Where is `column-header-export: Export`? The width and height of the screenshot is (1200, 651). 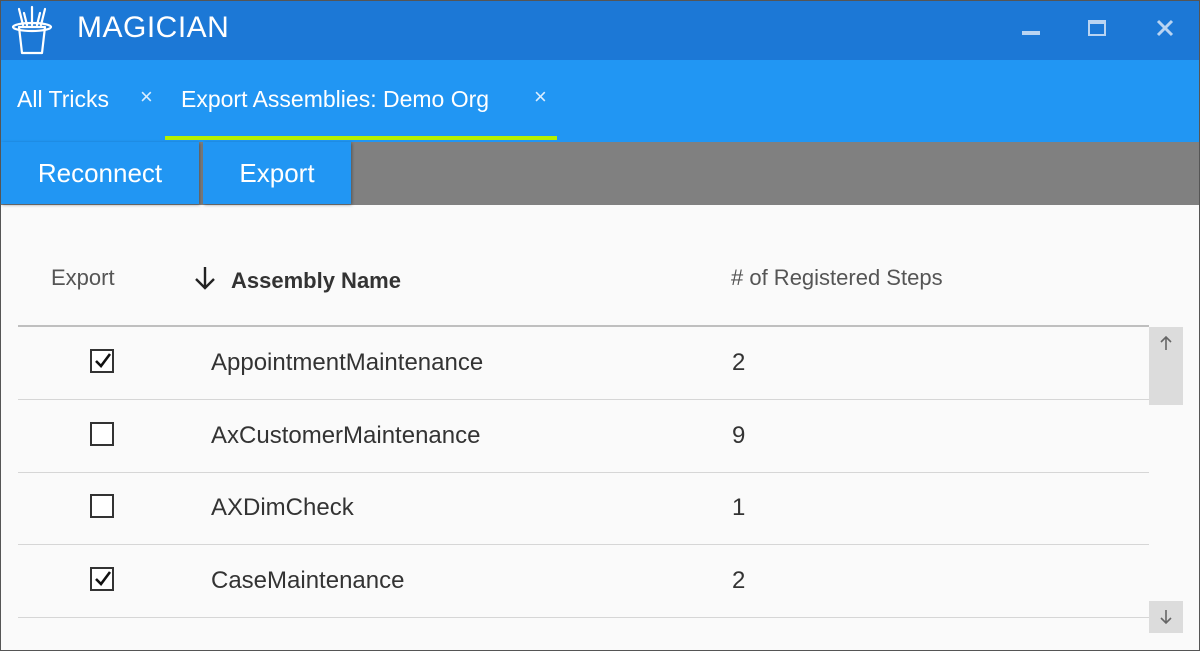
column-header-export: Export is located at coordinates (83, 278).